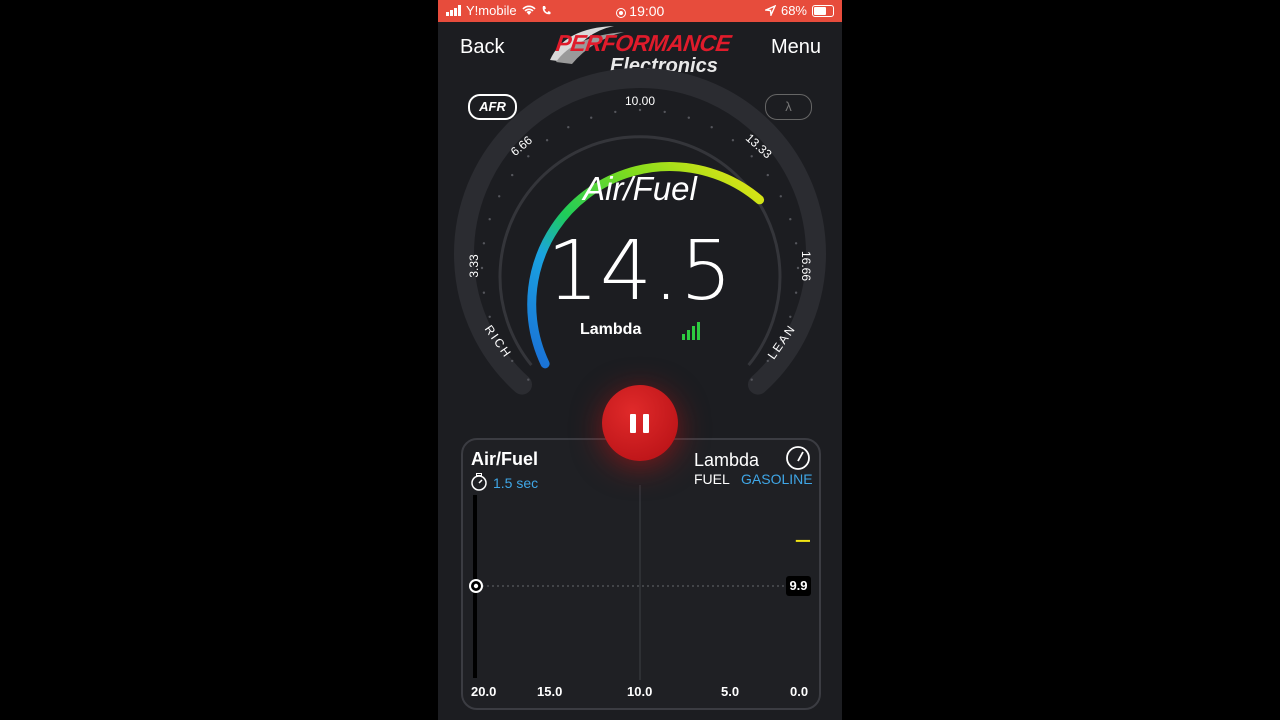  What do you see at coordinates (727, 460) in the screenshot?
I see `chart-sensor-label: Lambda` at bounding box center [727, 460].